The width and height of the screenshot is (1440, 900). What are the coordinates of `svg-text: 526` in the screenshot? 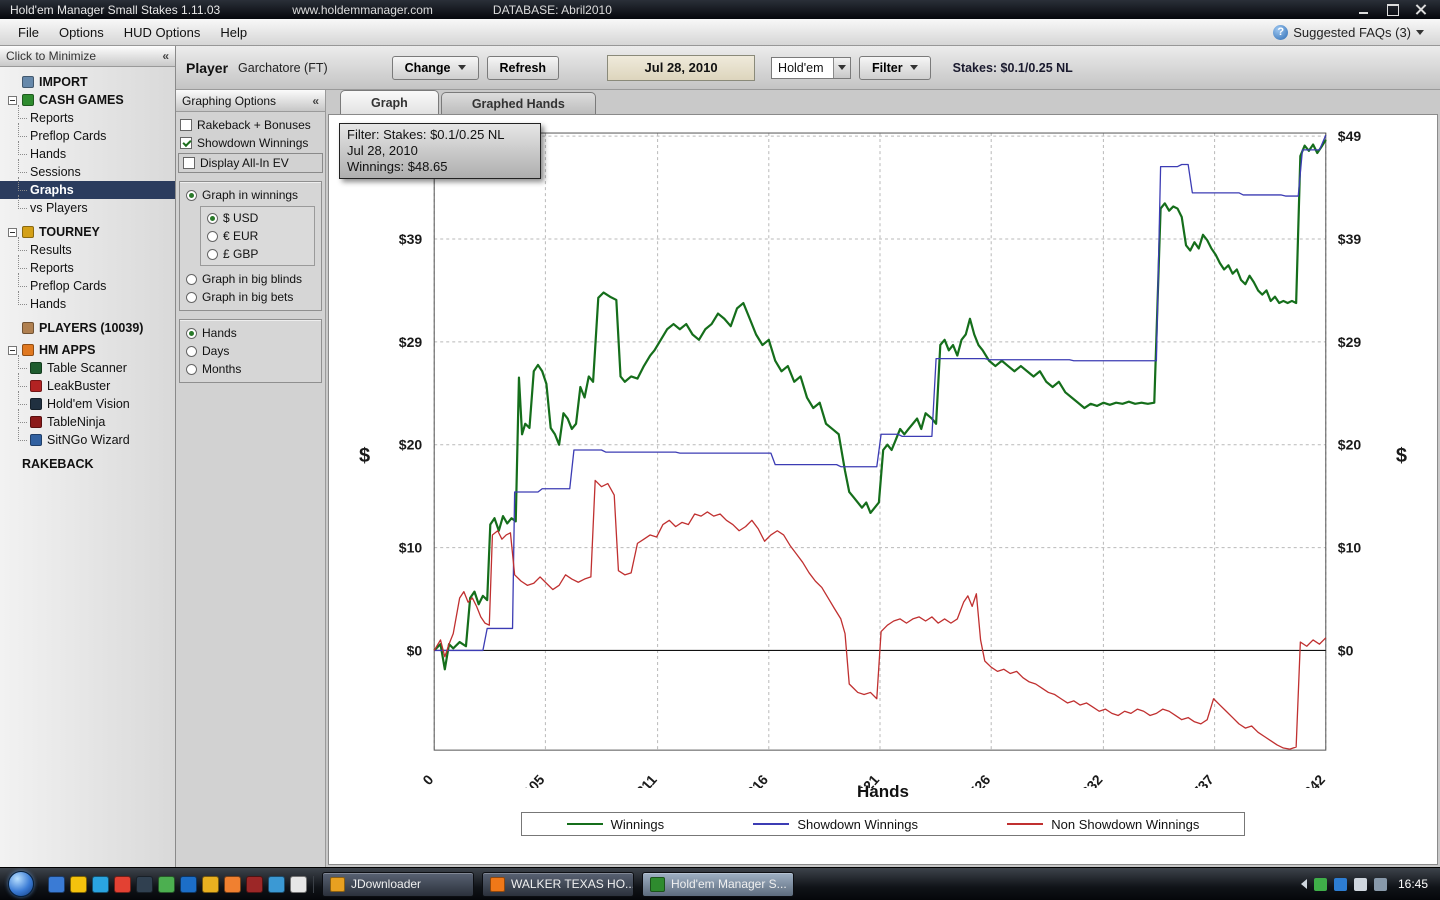 It's located at (980, 779).